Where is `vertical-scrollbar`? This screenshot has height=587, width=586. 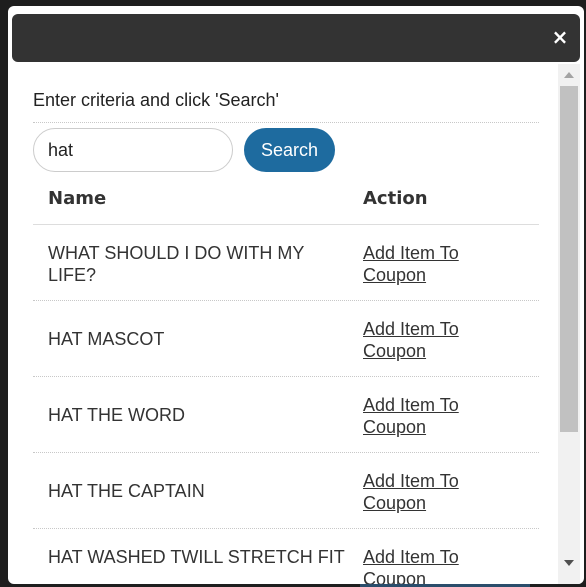
vertical-scrollbar is located at coordinates (569, 324).